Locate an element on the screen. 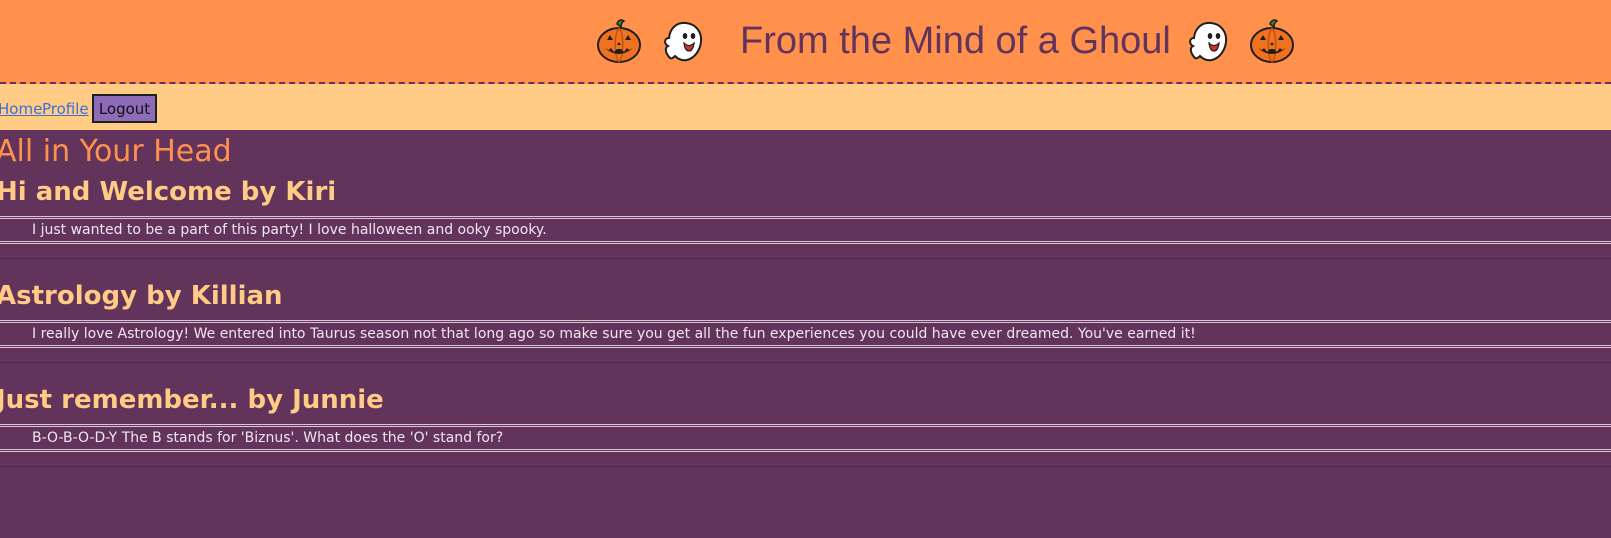 The image size is (1611, 538). post-heading: Just remember... by Junnie is located at coordinates (192, 400).